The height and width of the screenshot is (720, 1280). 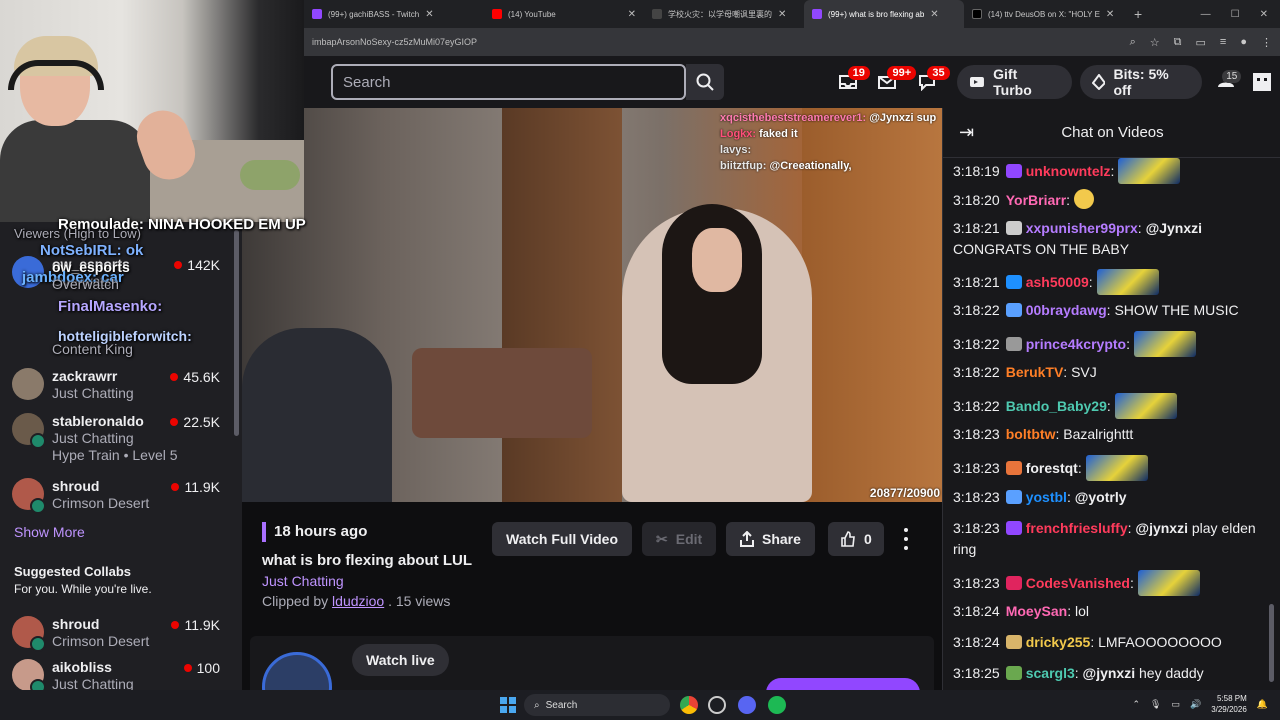 What do you see at coordinates (1266, 42) in the screenshot?
I see `menu-icon: ⋮` at bounding box center [1266, 42].